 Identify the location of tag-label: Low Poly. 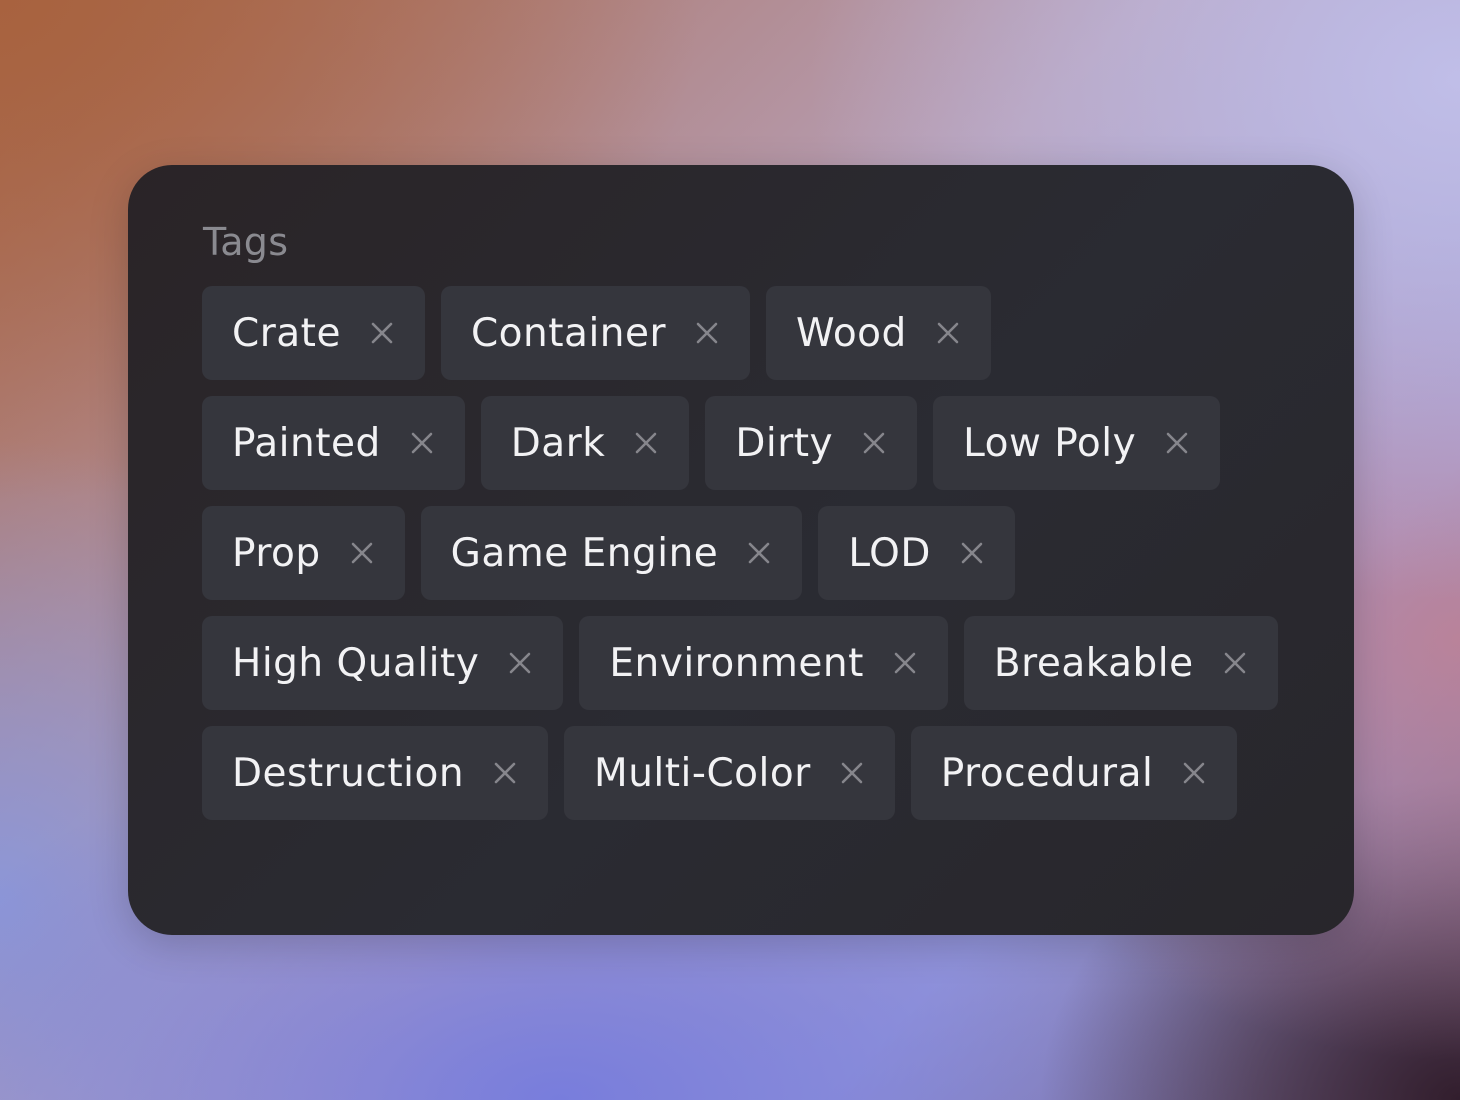
(1050, 443).